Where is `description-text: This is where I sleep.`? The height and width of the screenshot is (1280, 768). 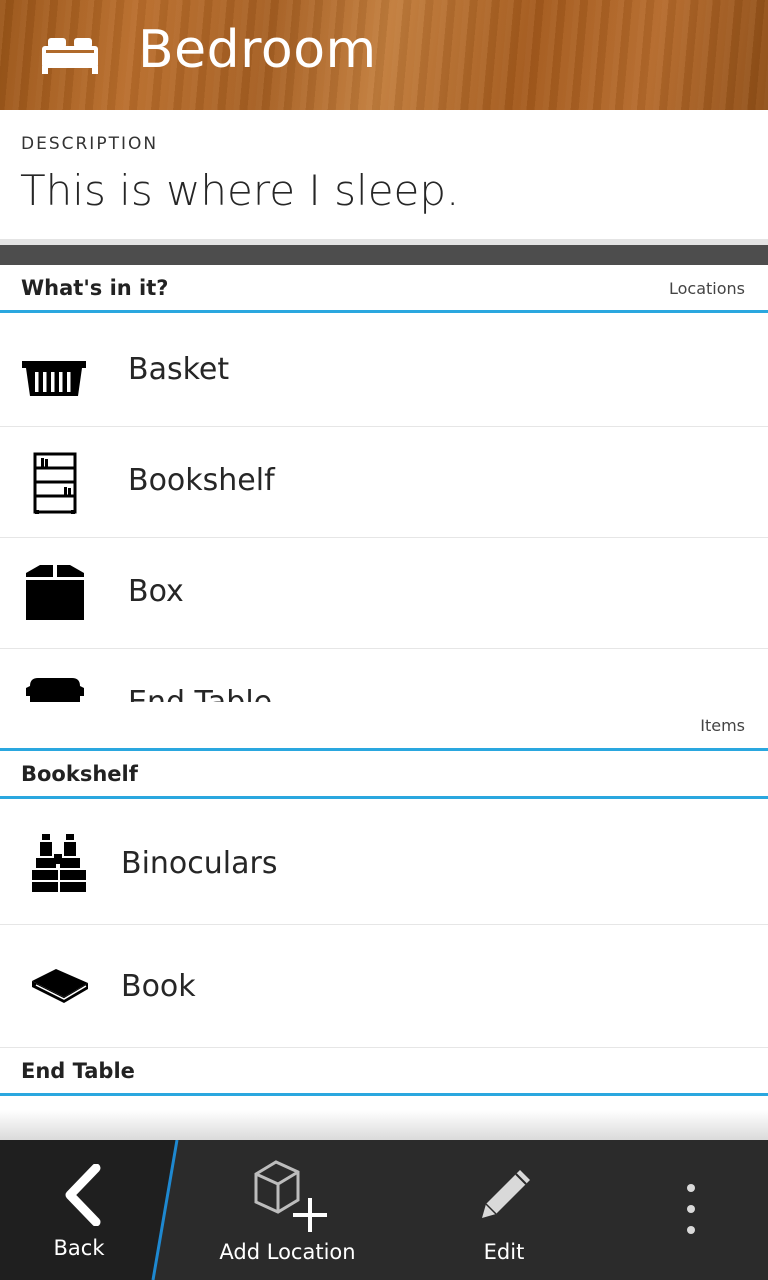
description-text: This is where I sleep. is located at coordinates (240, 190).